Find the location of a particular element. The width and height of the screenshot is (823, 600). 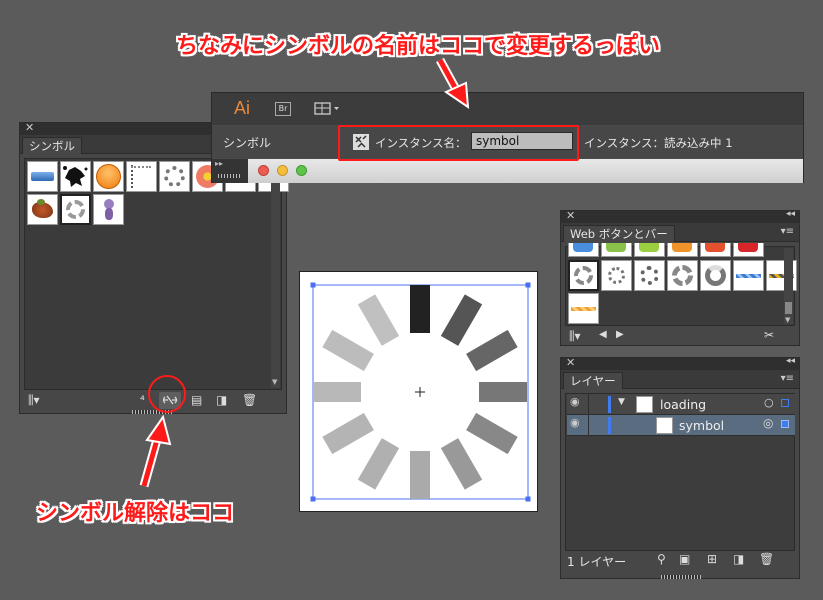

new-layer-icon: ◨ is located at coordinates (738, 559).